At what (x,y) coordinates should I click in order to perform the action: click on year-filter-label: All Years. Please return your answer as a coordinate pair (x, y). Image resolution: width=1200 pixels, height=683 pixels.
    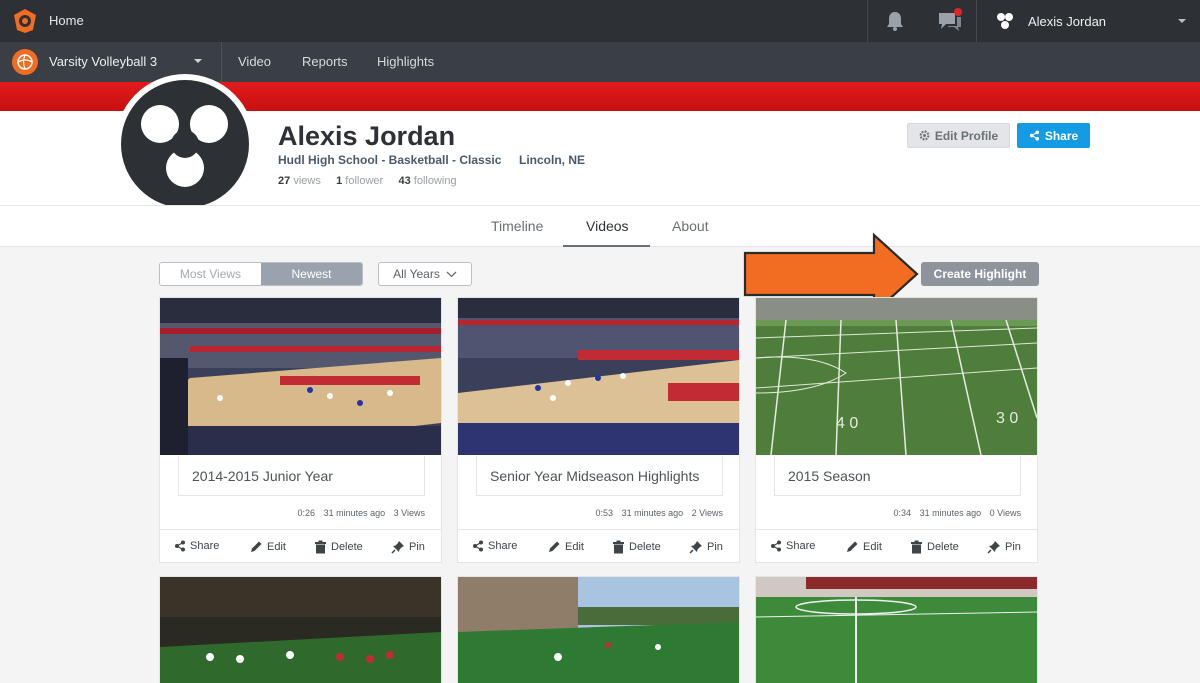
    Looking at the image, I should click on (416, 274).